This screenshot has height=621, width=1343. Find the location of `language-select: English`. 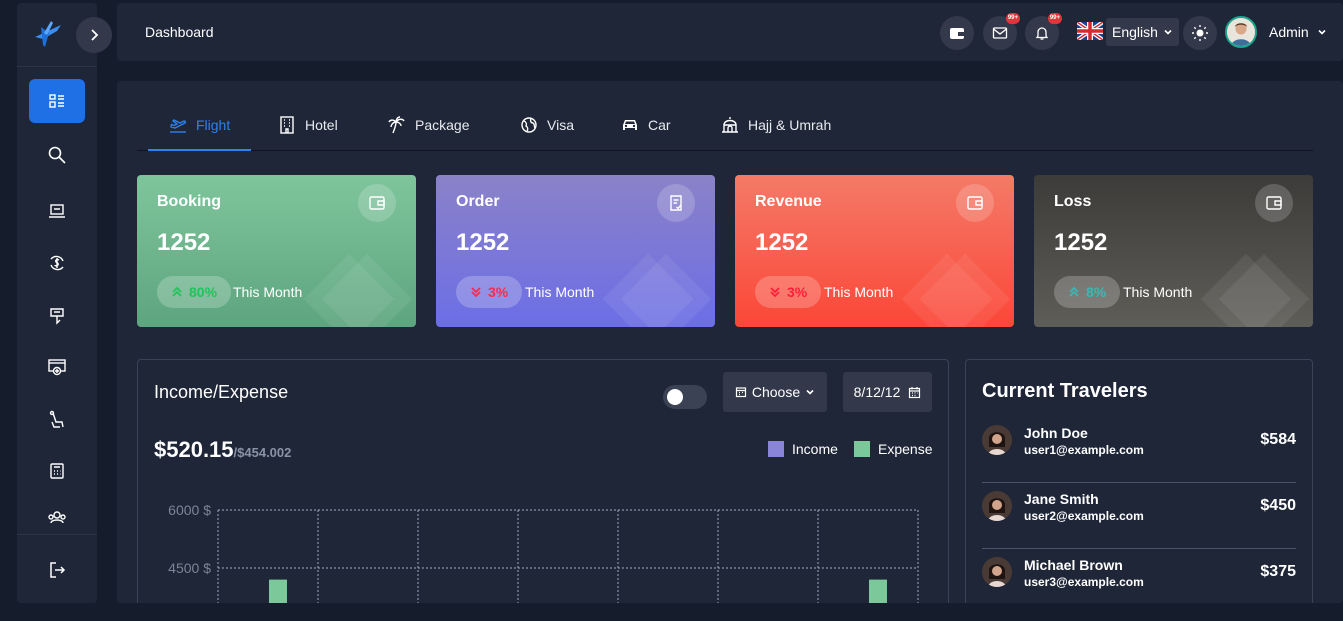

language-select: English is located at coordinates (1142, 32).